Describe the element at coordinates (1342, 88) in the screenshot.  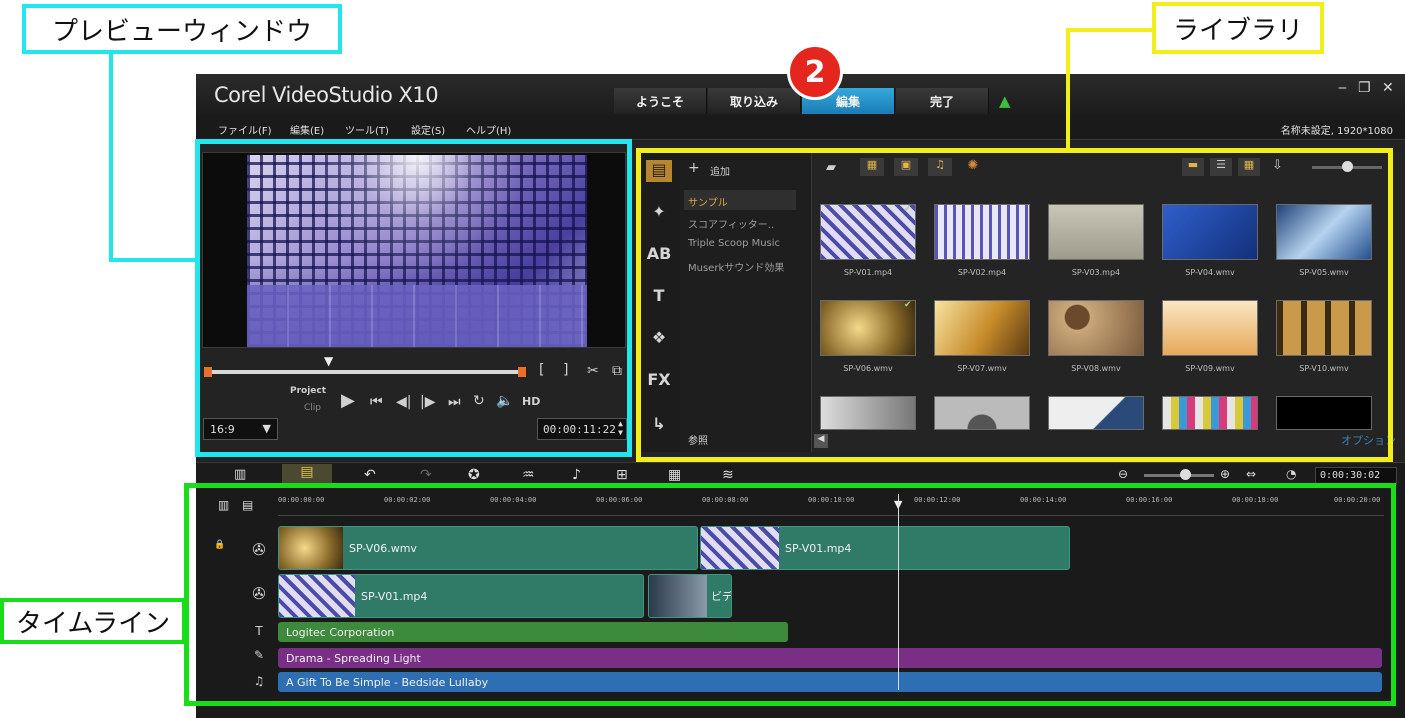
I see `minimize-icon: ‒` at that location.